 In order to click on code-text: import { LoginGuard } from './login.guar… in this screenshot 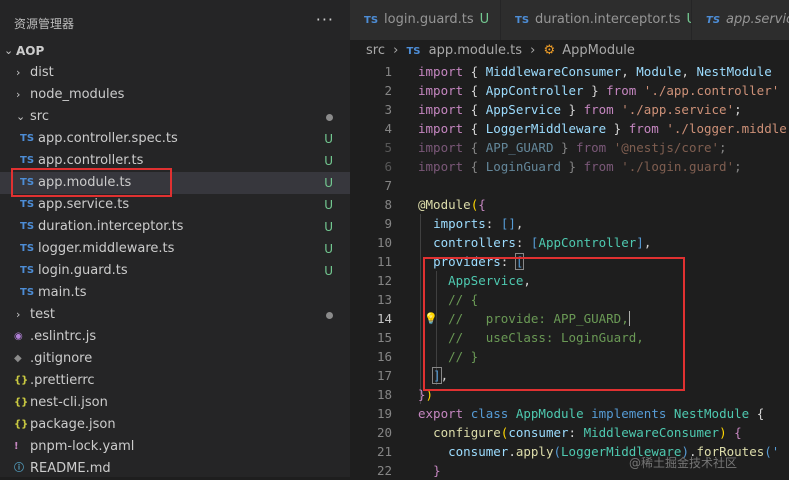, I will do `click(580, 166)`.